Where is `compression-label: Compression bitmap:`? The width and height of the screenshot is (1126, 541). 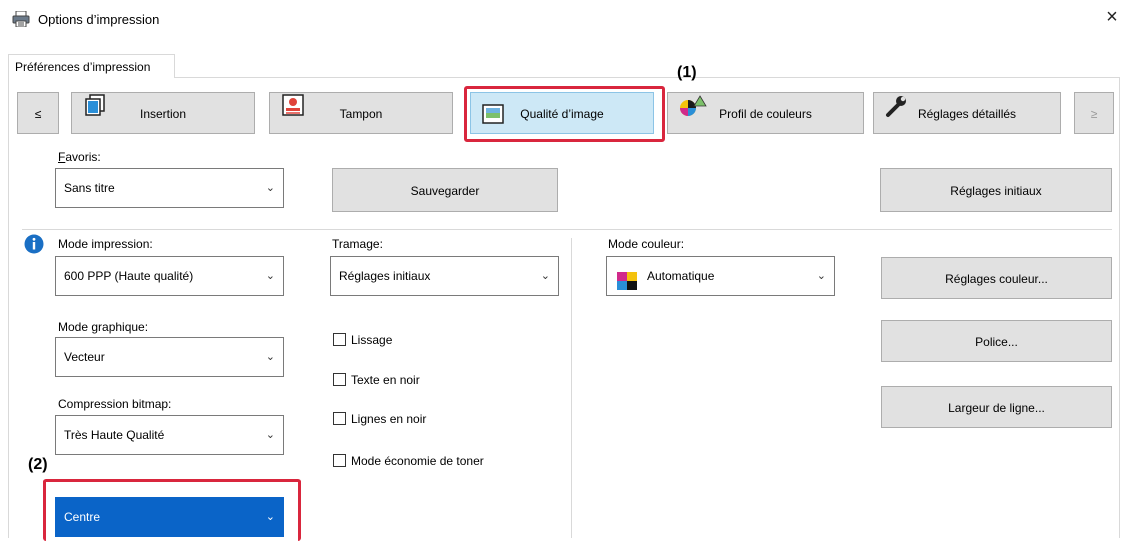
compression-label: Compression bitmap: is located at coordinates (115, 404).